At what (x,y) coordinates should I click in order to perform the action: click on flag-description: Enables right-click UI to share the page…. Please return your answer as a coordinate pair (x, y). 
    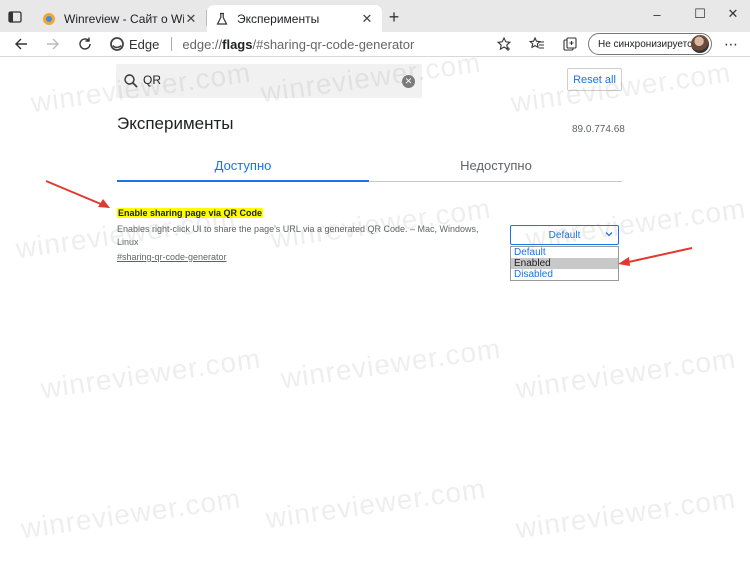
    Looking at the image, I should click on (298, 235).